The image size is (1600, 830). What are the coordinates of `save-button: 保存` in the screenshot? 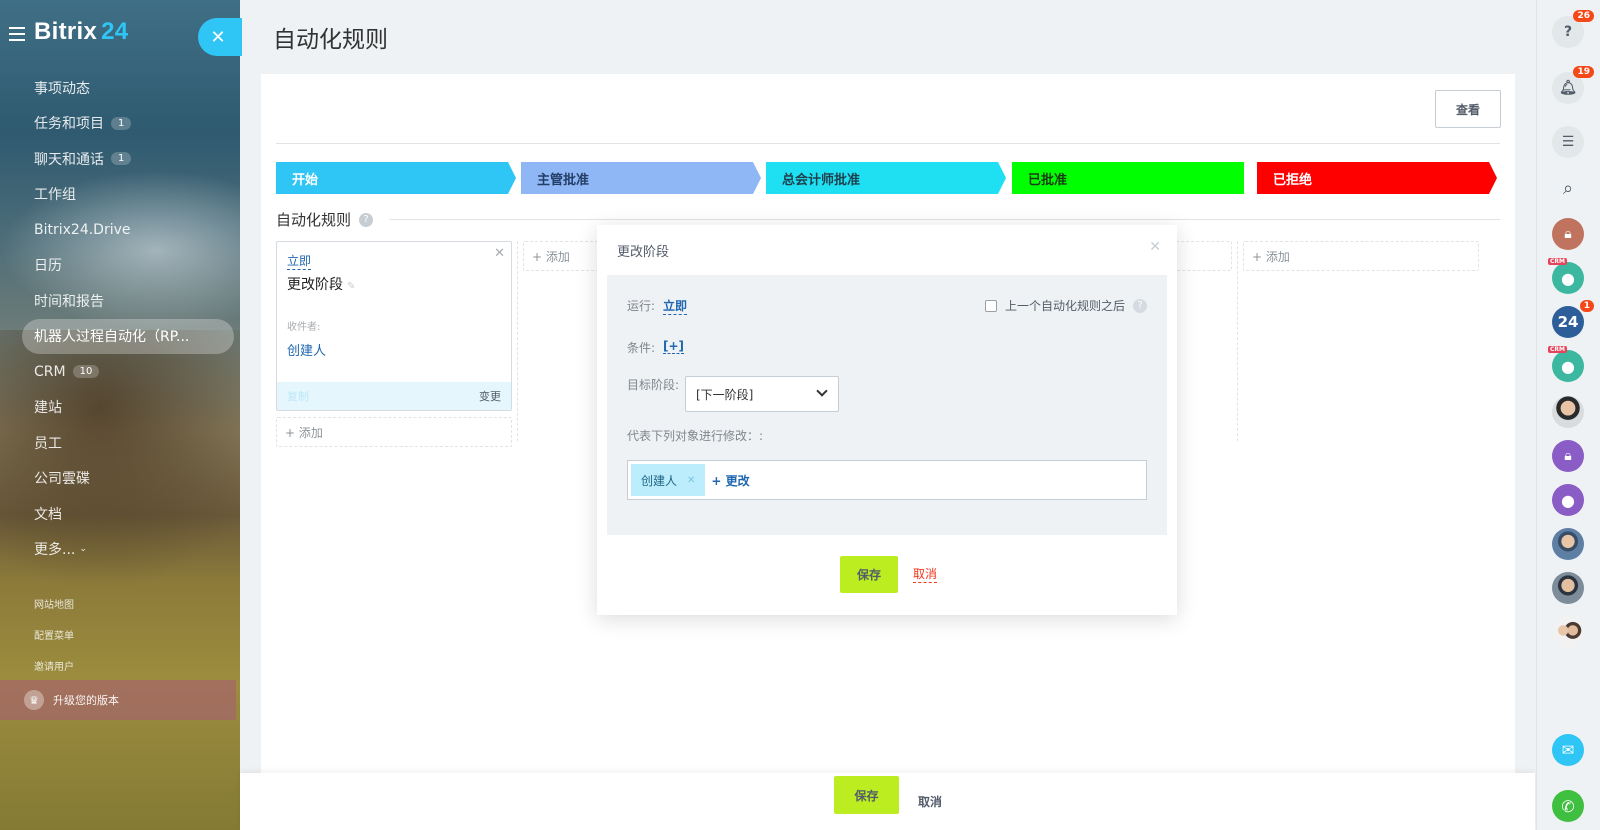 It's located at (866, 795).